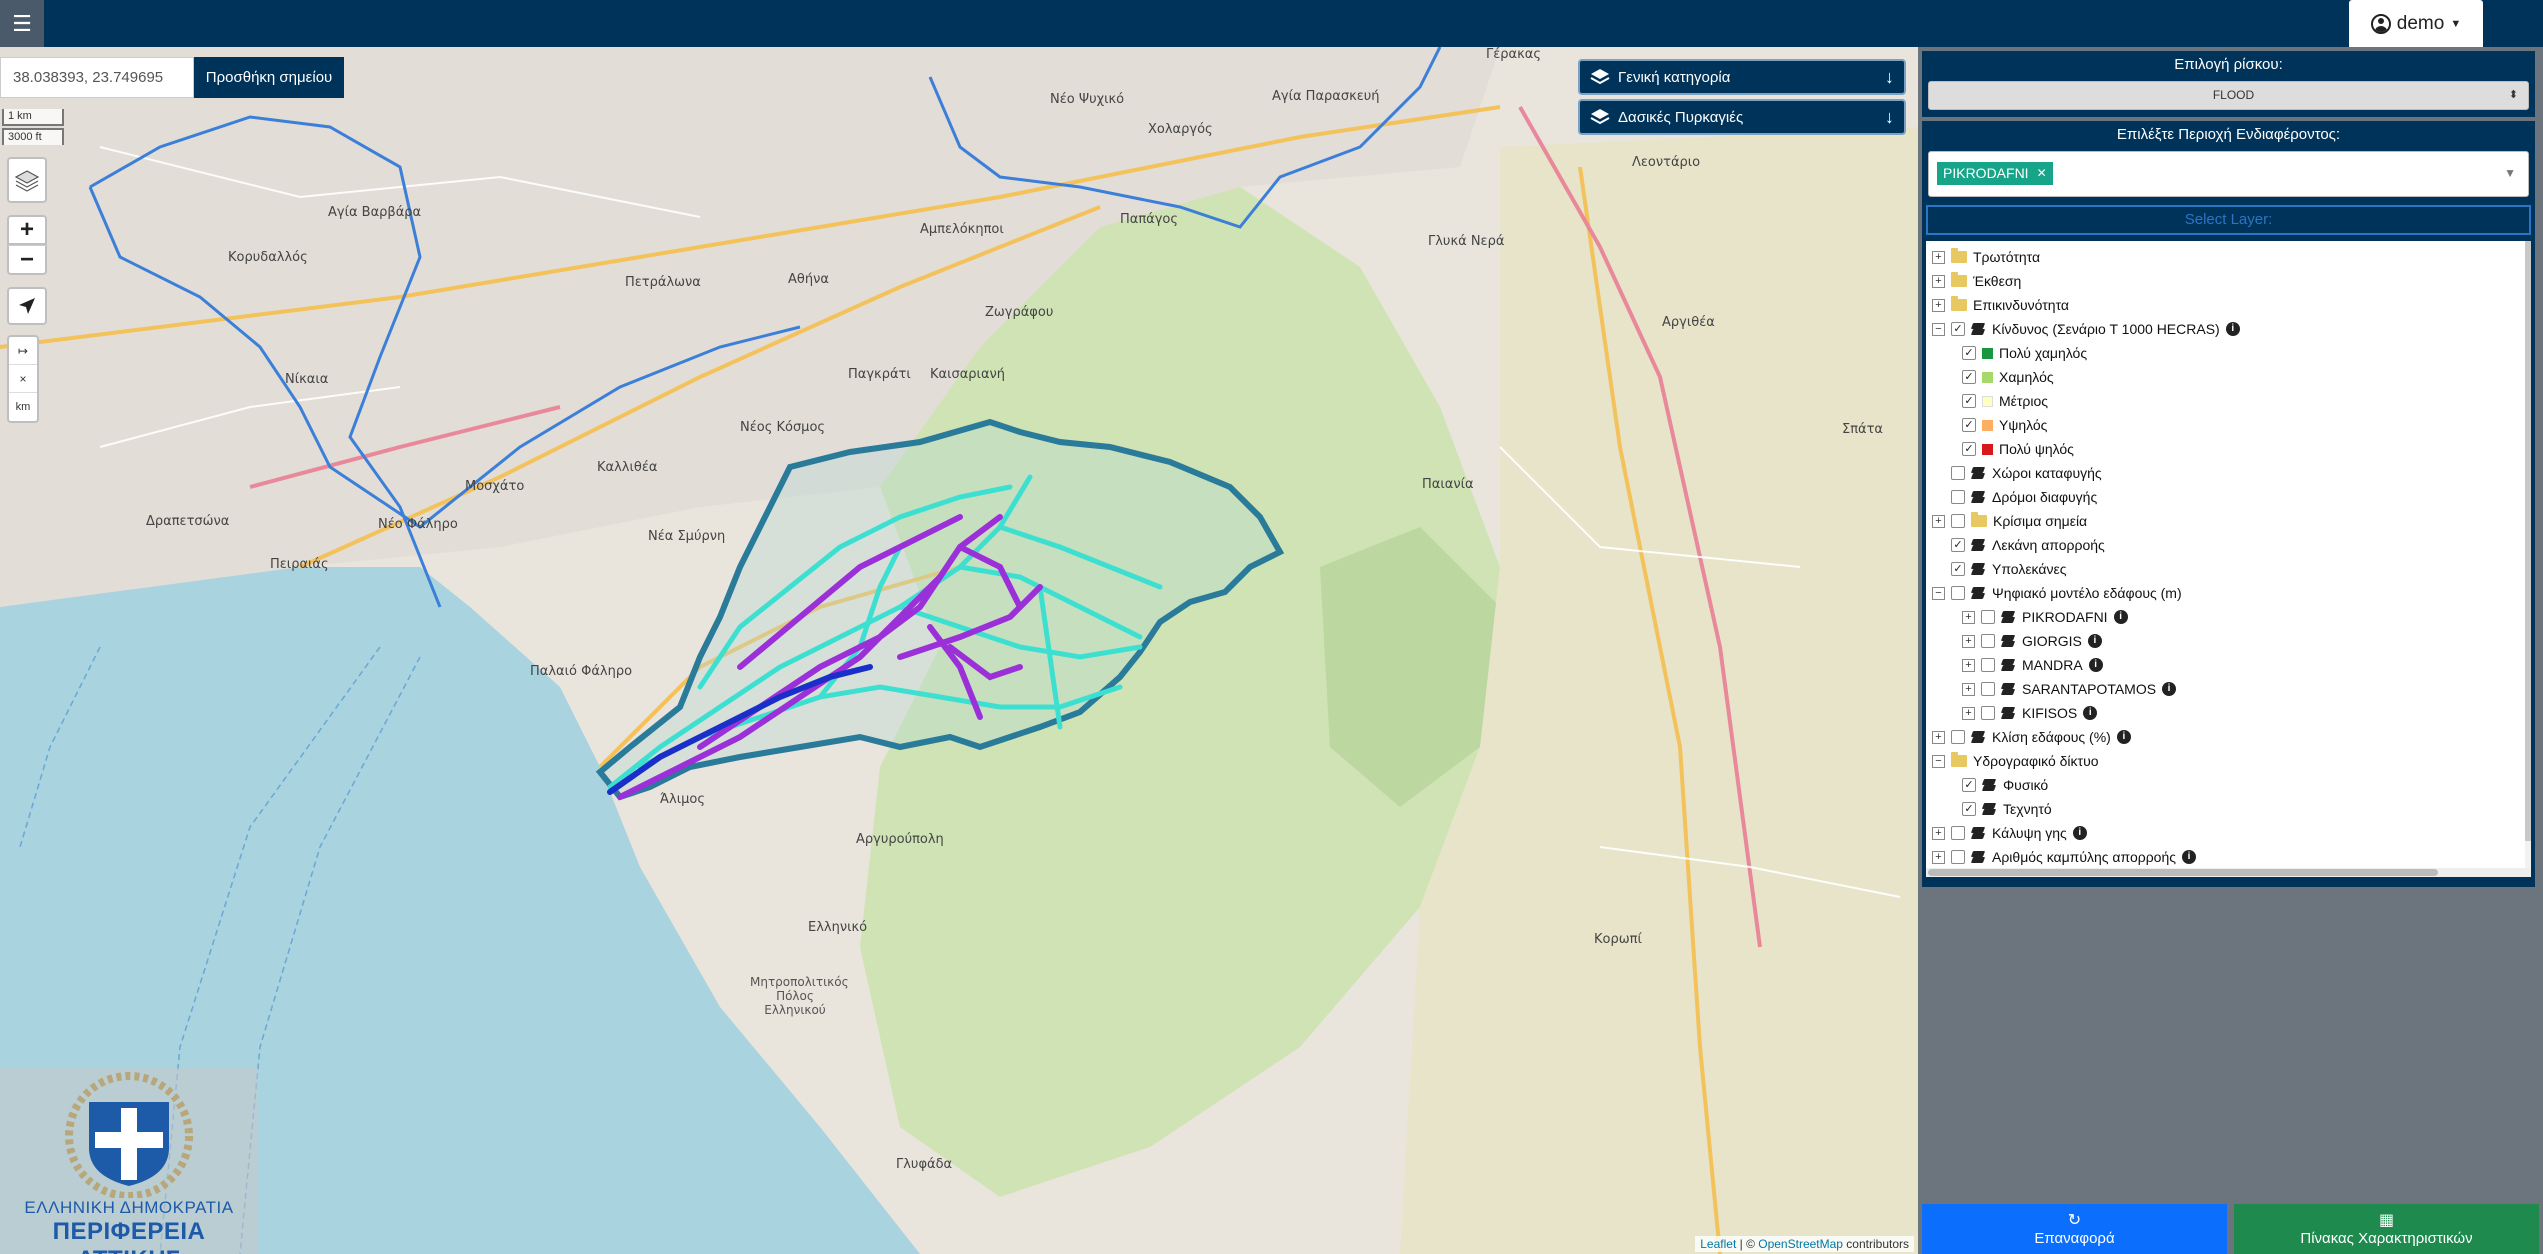  What do you see at coordinates (2000, 305) in the screenshot?
I see `tree-row-hazard: + Επικινδυνότητα` at bounding box center [2000, 305].